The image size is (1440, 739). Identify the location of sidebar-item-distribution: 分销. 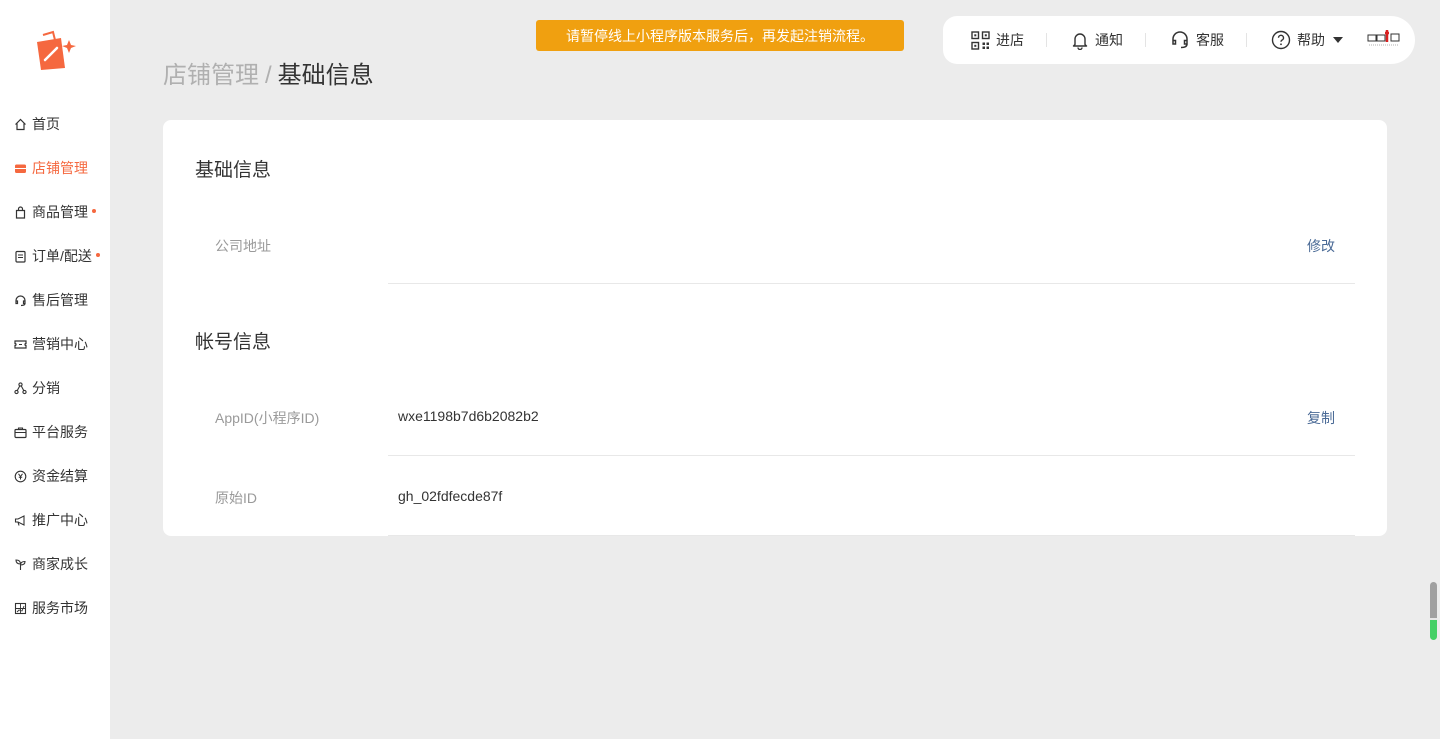
(55, 388).